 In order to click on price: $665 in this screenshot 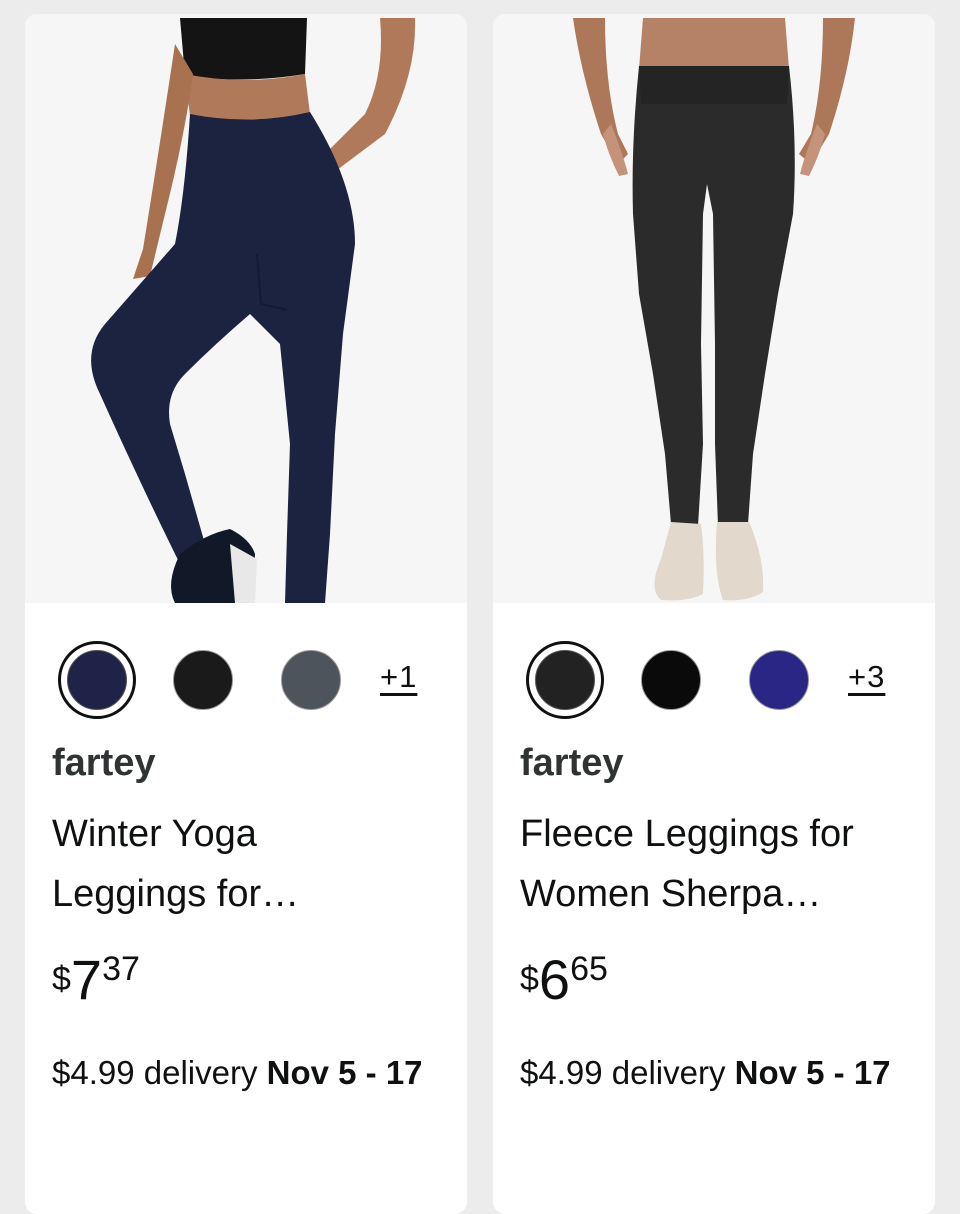, I will do `click(564, 980)`.